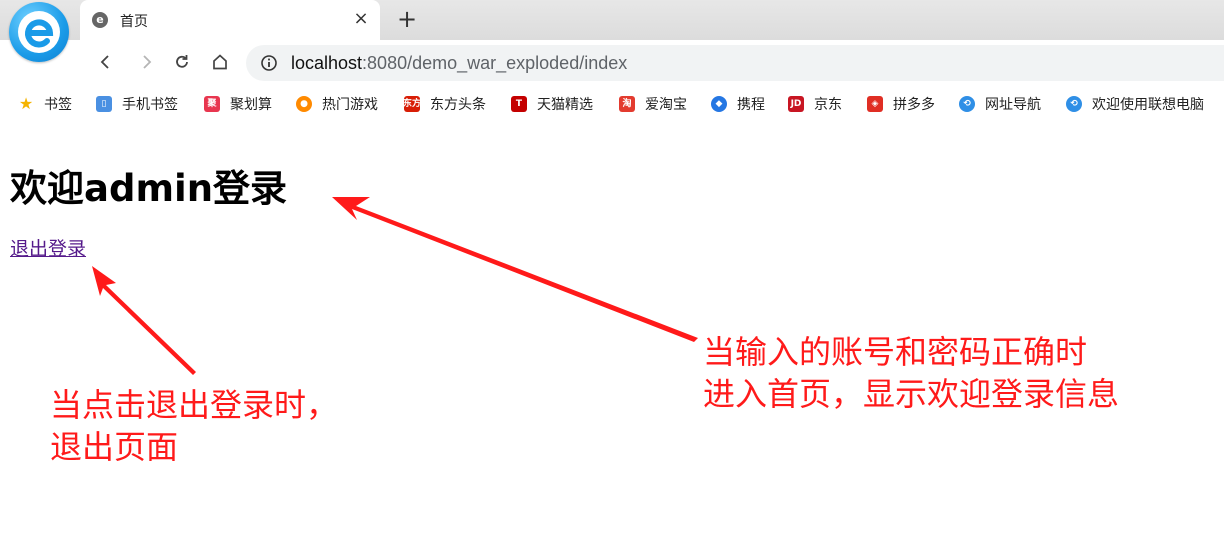  Describe the element at coordinates (407, 19) in the screenshot. I see `new-tab-icon: +` at that location.